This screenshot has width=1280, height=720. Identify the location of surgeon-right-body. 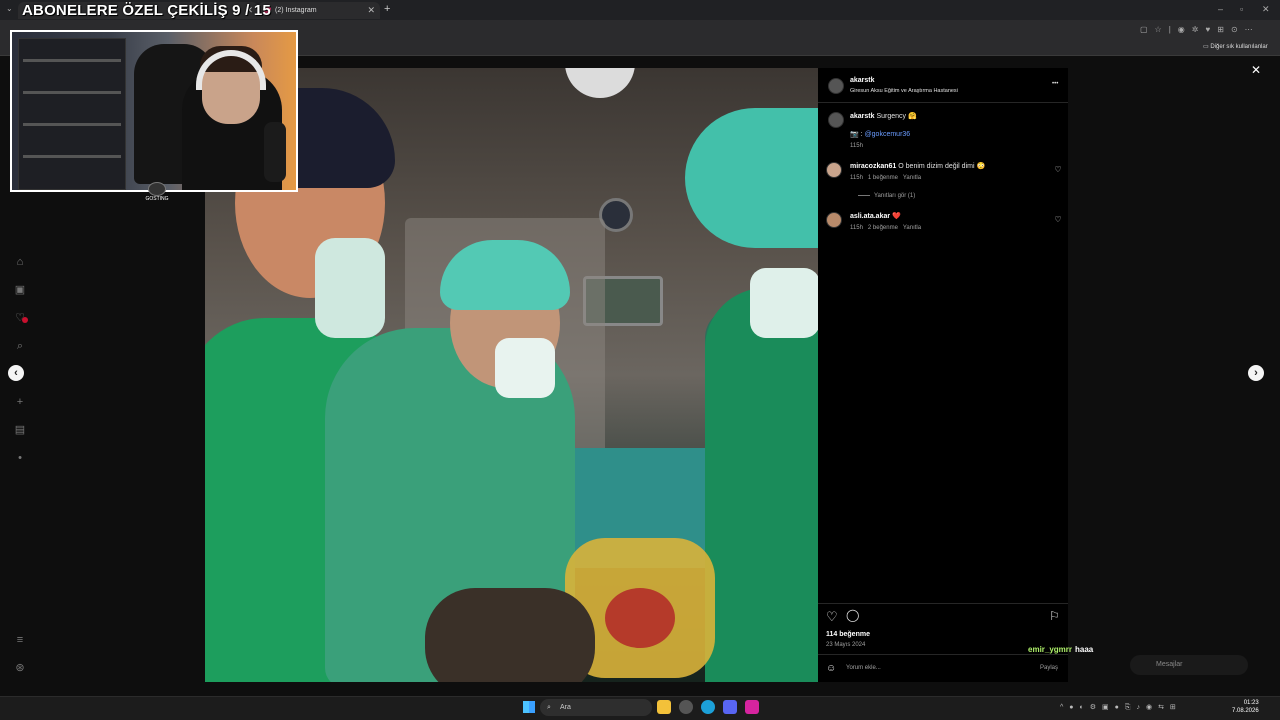
(761, 485).